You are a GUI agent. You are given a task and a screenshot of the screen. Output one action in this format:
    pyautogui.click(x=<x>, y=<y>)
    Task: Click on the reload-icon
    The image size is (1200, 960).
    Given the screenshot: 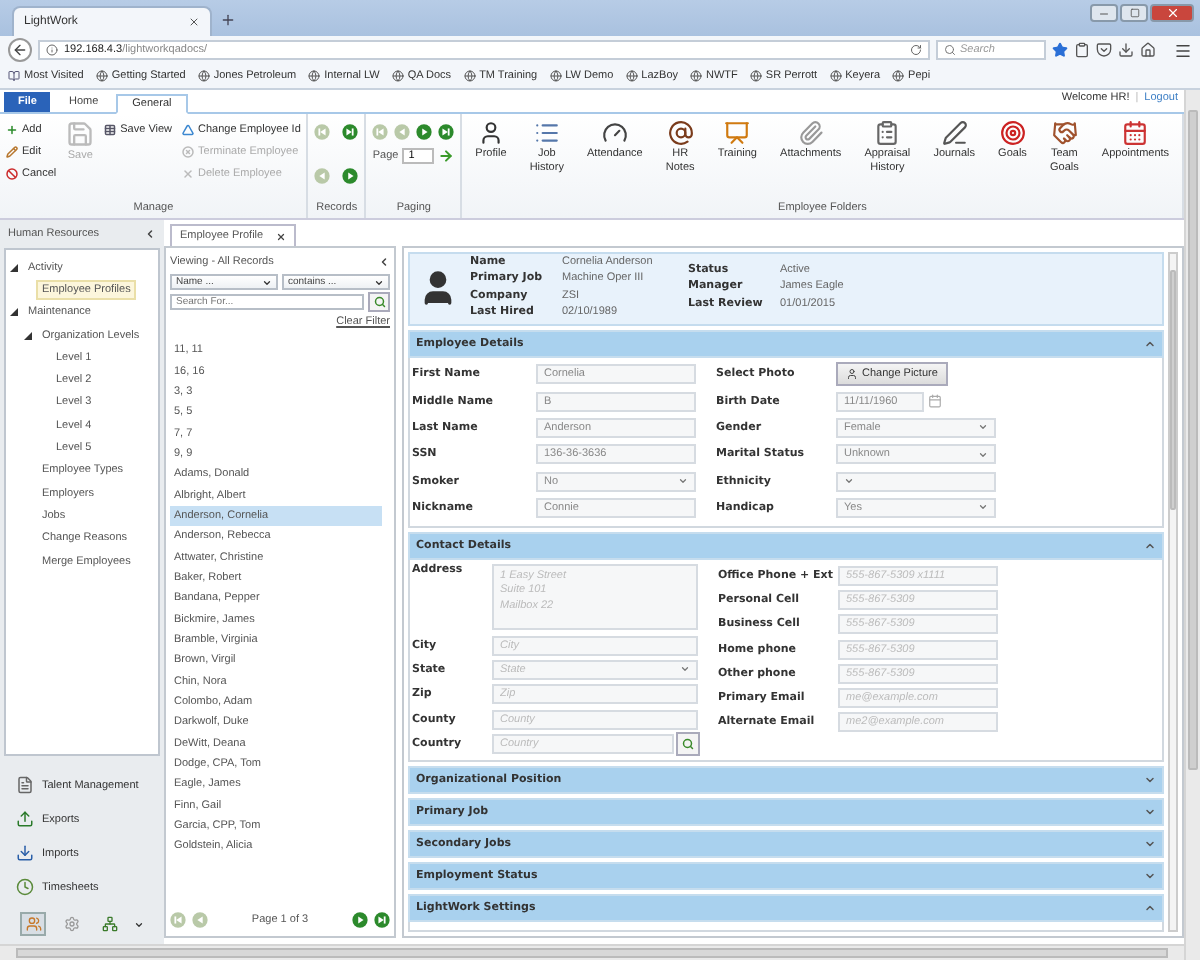 What is the action you would take?
    pyautogui.click(x=916, y=50)
    